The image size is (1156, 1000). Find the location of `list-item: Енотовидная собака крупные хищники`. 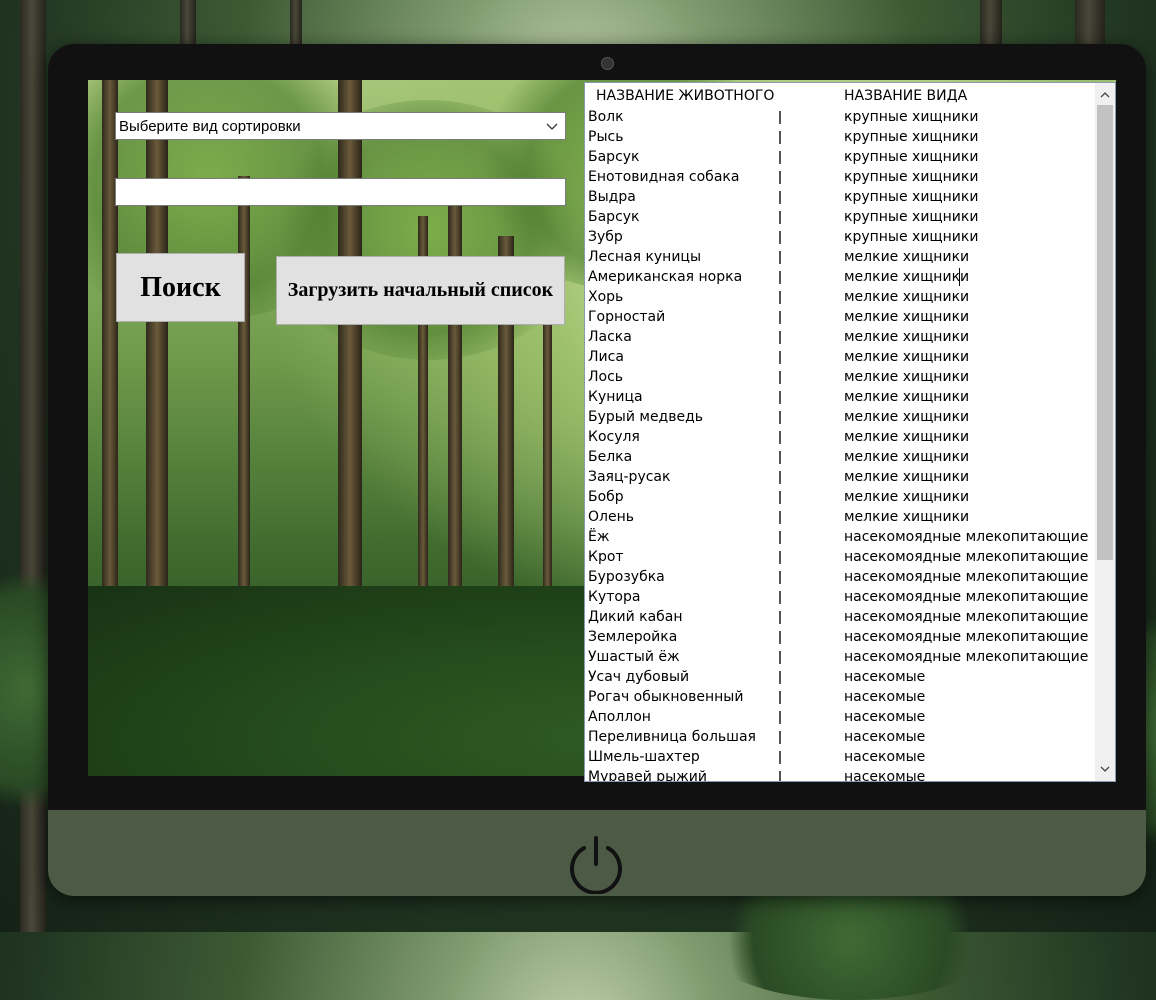

list-item: Енотовидная собака крупные хищники is located at coordinates (839, 177).